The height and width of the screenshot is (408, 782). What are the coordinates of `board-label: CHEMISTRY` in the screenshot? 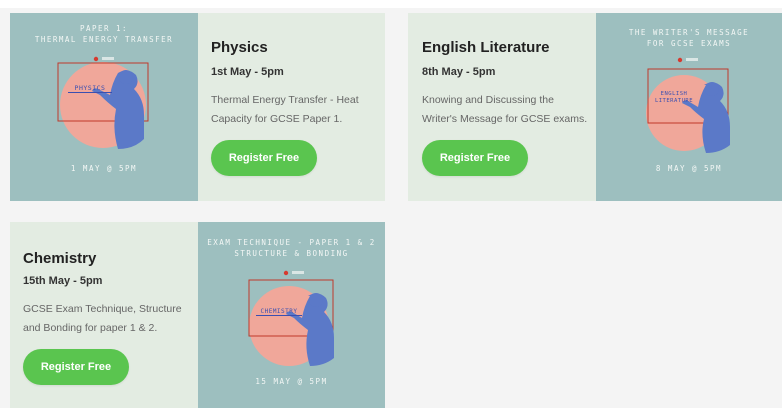 It's located at (279, 312).